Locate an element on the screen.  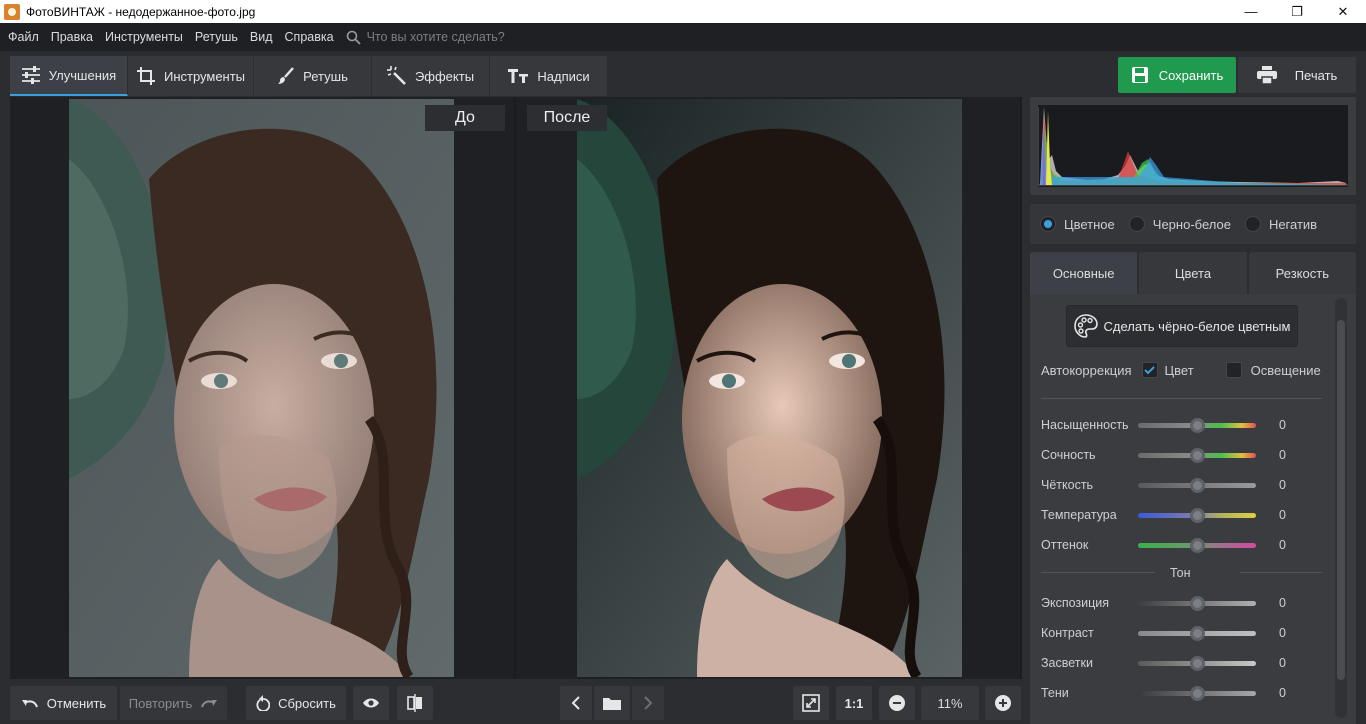
tab-label: Эффекты is located at coordinates (444, 76).